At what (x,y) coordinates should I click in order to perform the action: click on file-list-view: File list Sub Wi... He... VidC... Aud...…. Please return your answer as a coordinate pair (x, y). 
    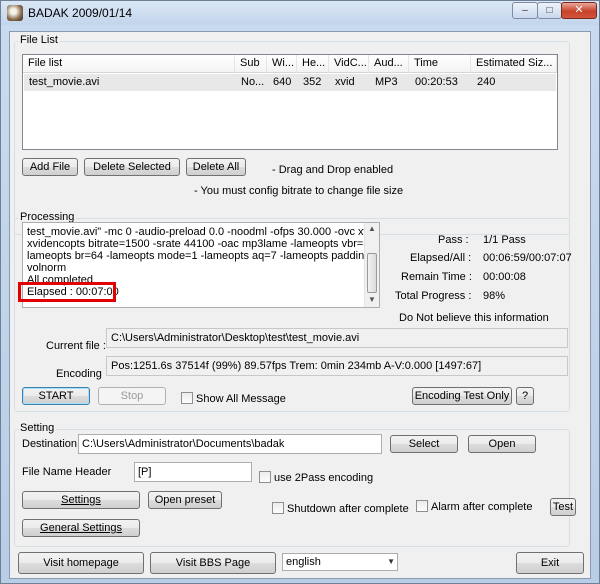
    Looking at the image, I should click on (290, 102).